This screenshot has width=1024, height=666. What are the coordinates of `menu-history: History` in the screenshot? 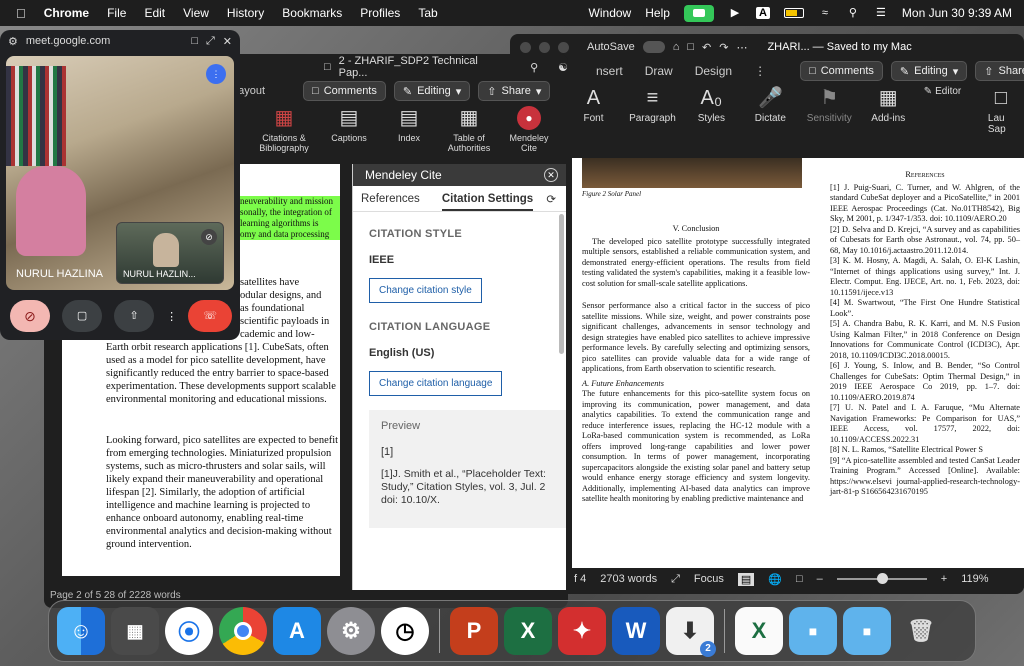 It's located at (245, 13).